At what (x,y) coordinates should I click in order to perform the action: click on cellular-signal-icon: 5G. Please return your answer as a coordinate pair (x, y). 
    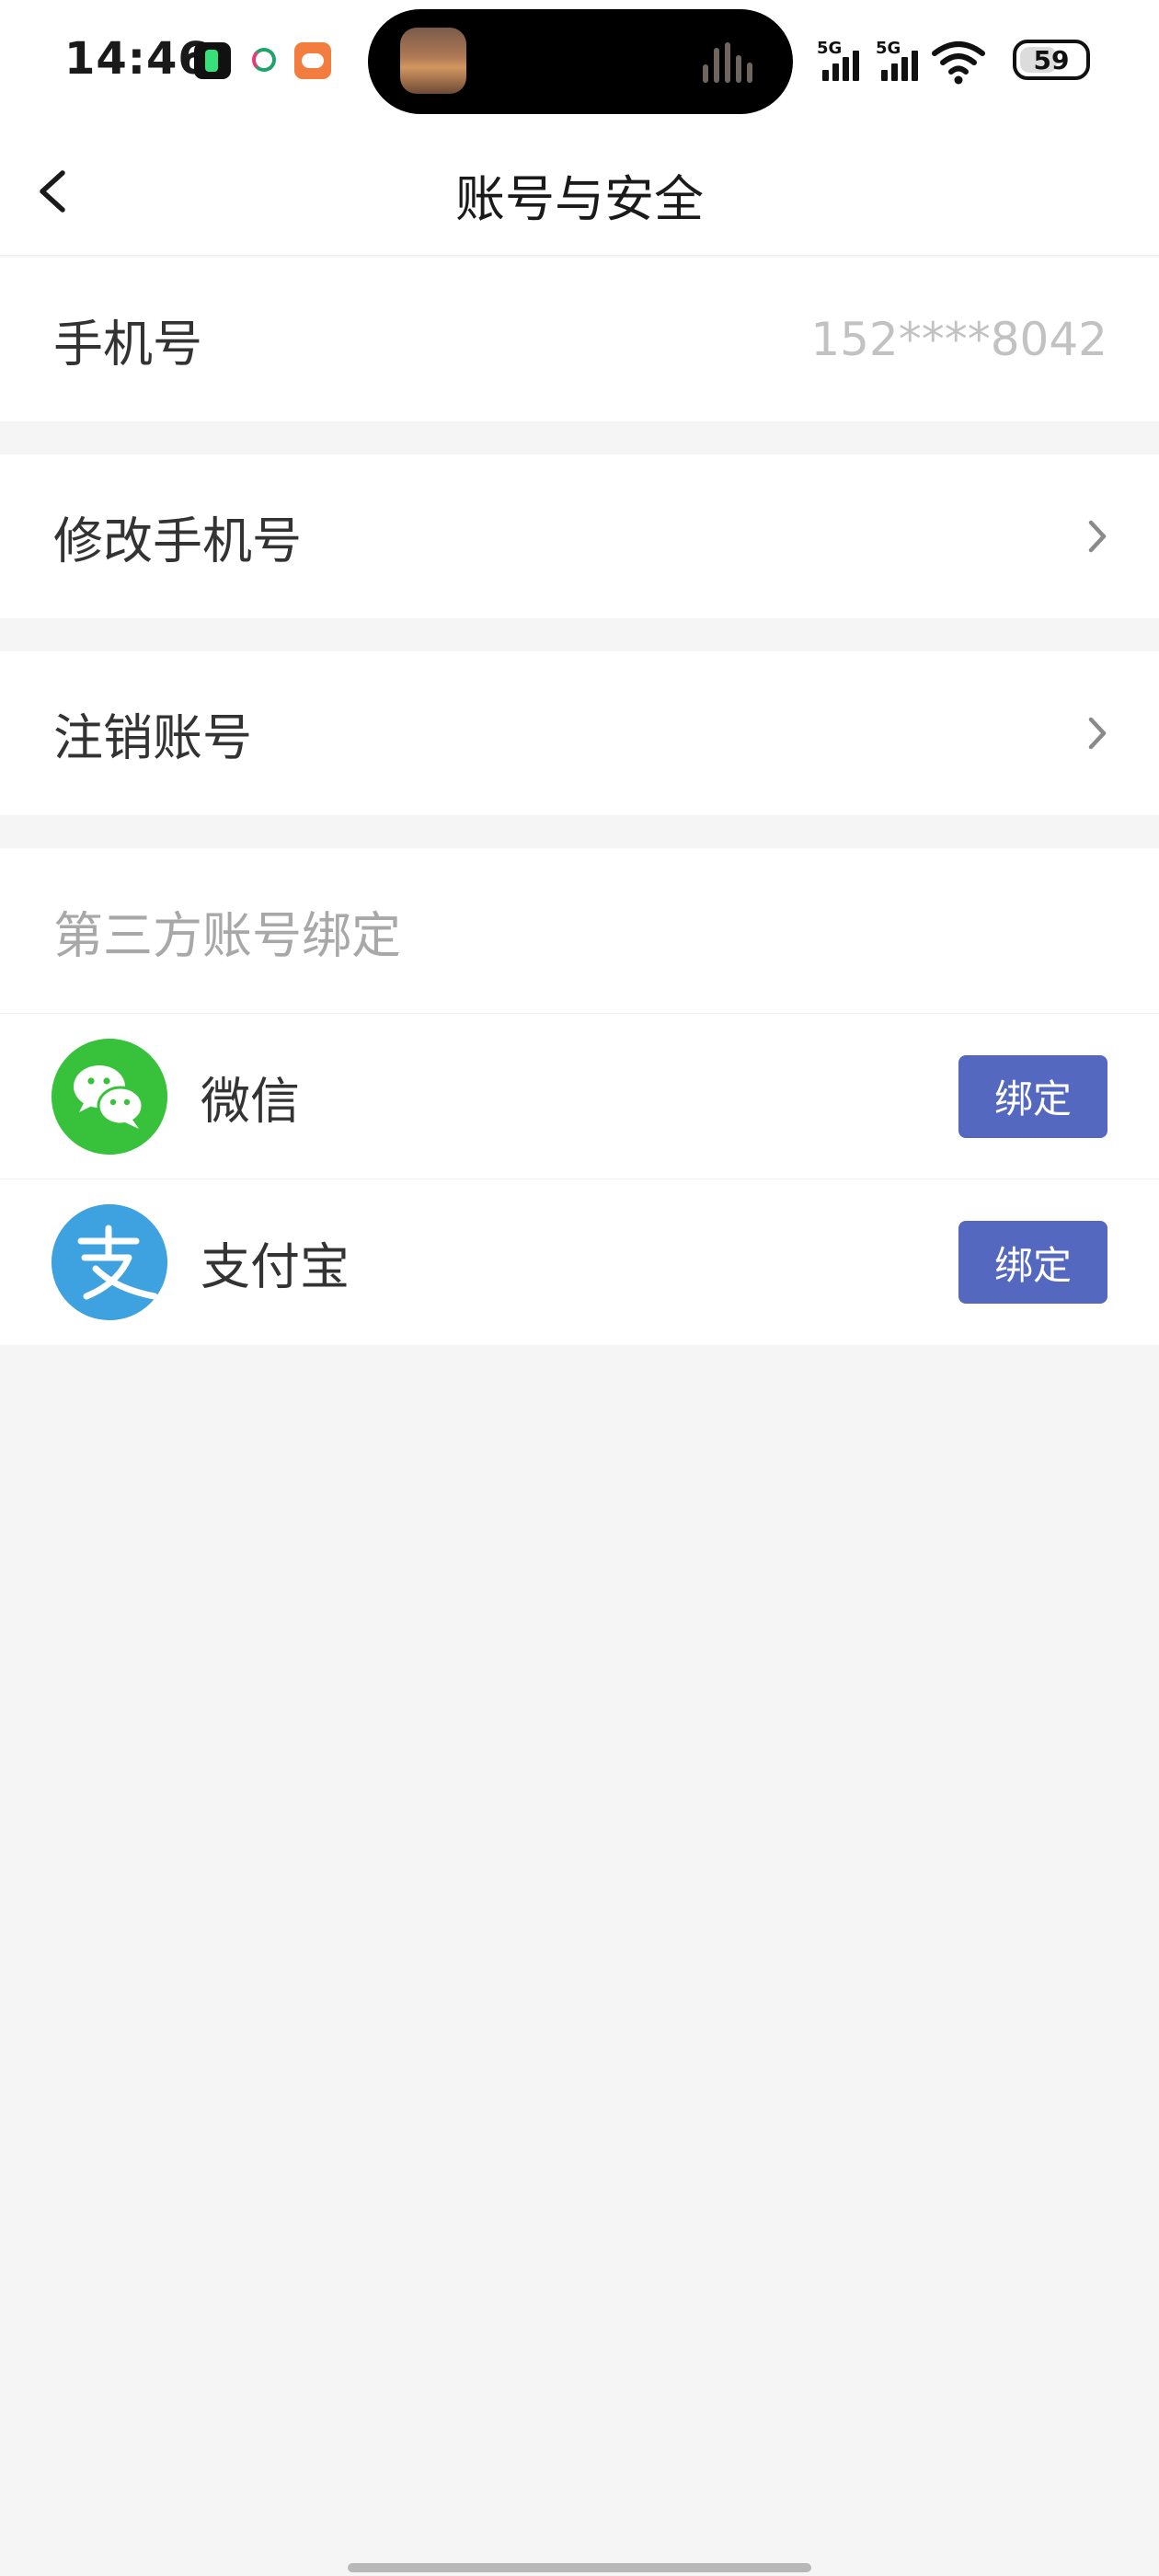
    Looking at the image, I should click on (841, 60).